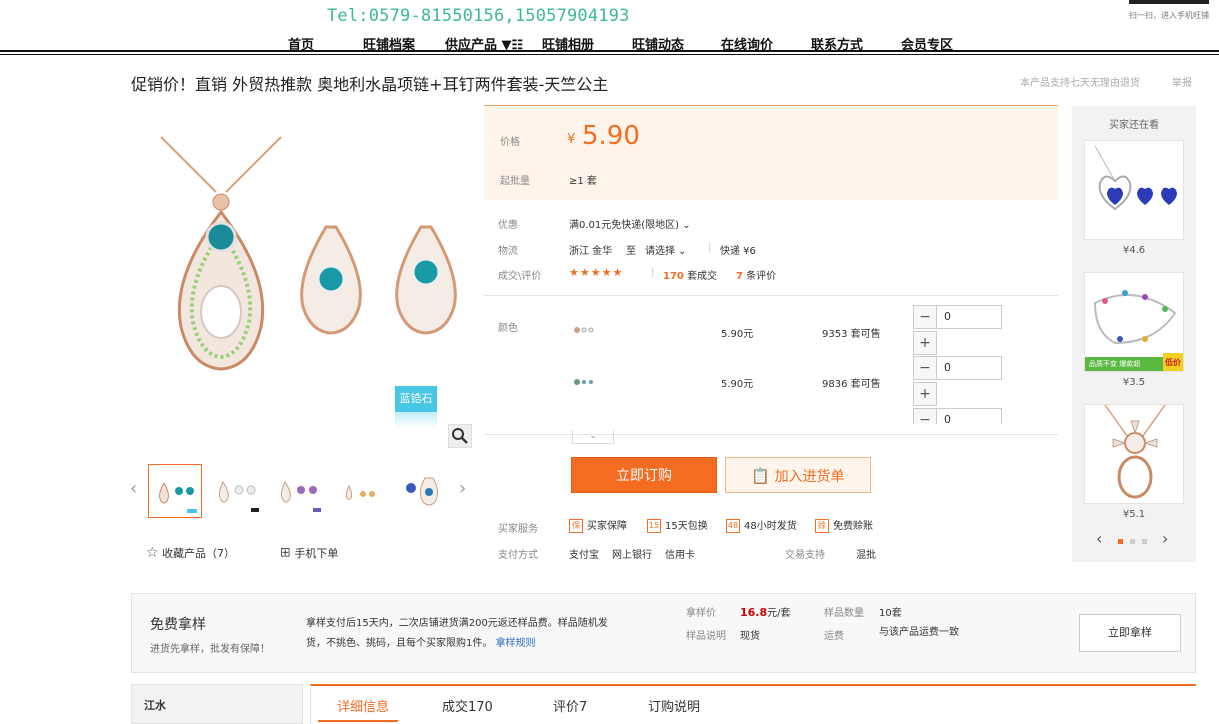 The height and width of the screenshot is (724, 1219). What do you see at coordinates (770, 526) in the screenshot?
I see `service-label: 48小时发货` at bounding box center [770, 526].